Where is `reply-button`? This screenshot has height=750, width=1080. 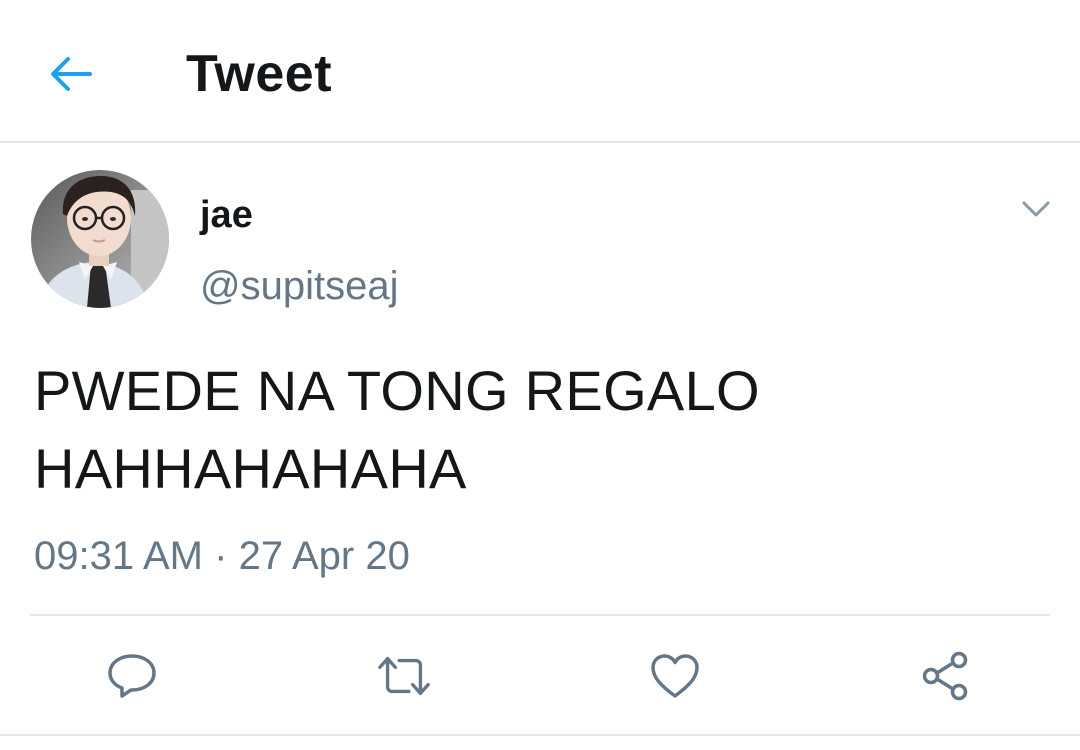
reply-button is located at coordinates (132, 676).